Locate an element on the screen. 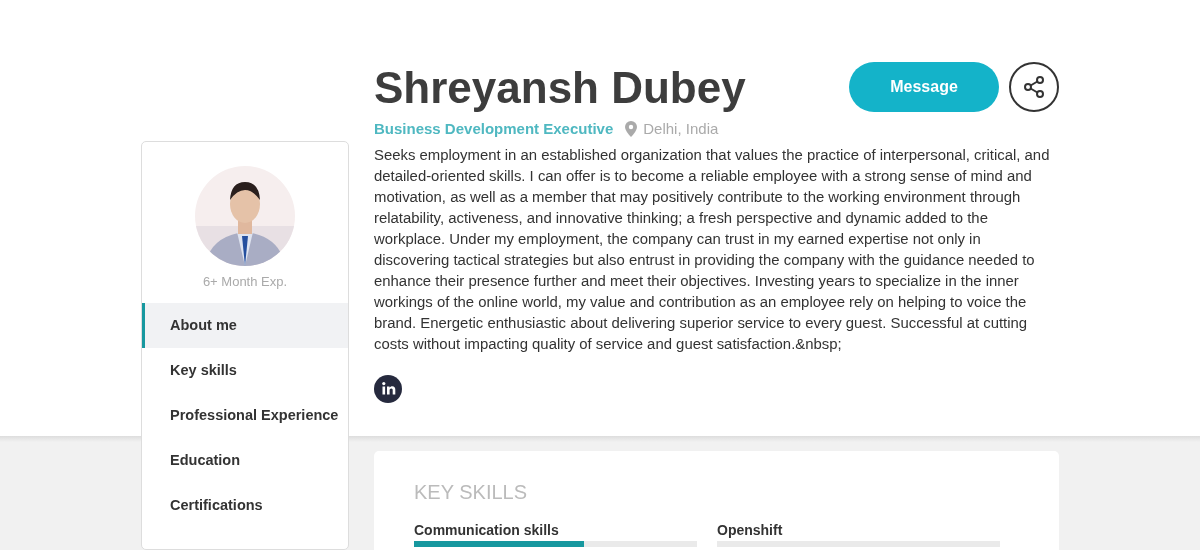  job-title: Business Development Executive is located at coordinates (494, 128).